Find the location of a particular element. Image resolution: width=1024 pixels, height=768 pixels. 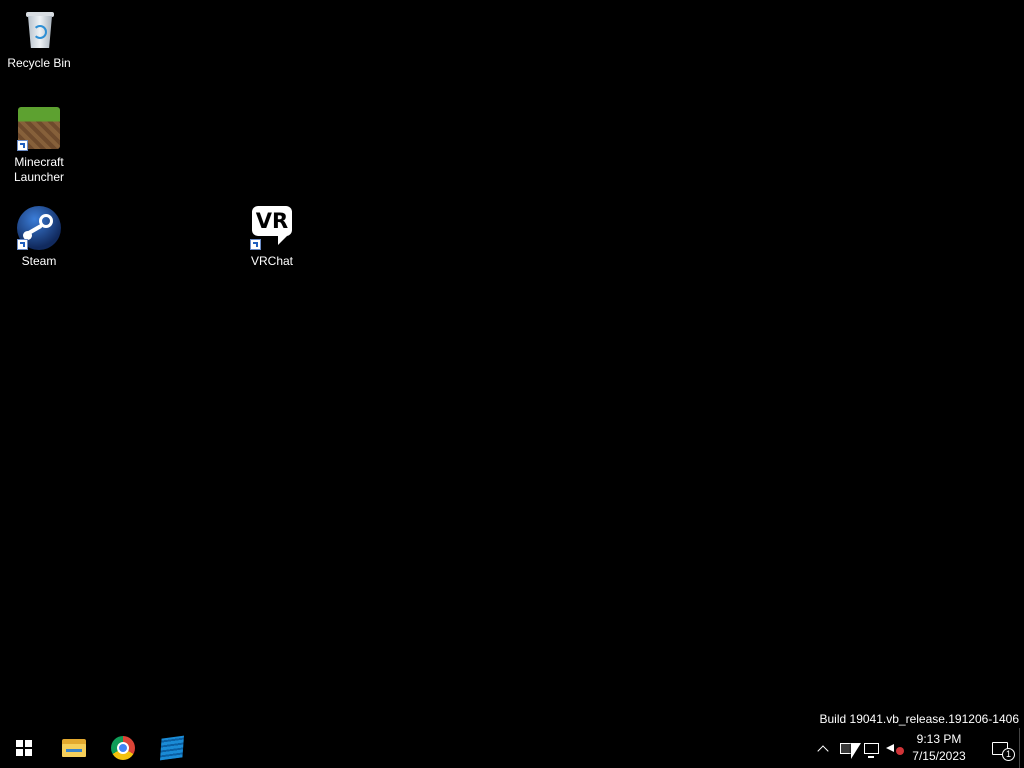

show-hidden-icons-button is located at coordinates (823, 748).